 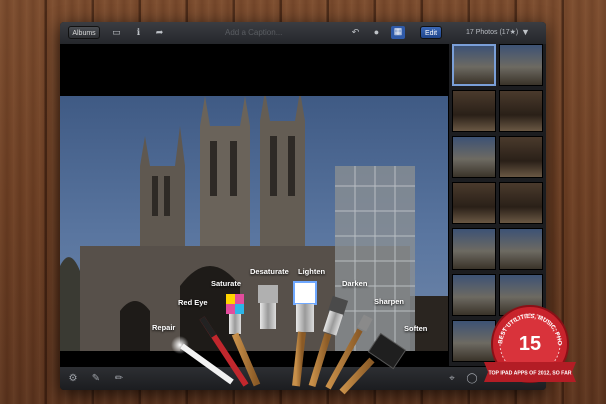 I want to click on badge-number: 15, so click(x=530, y=344).